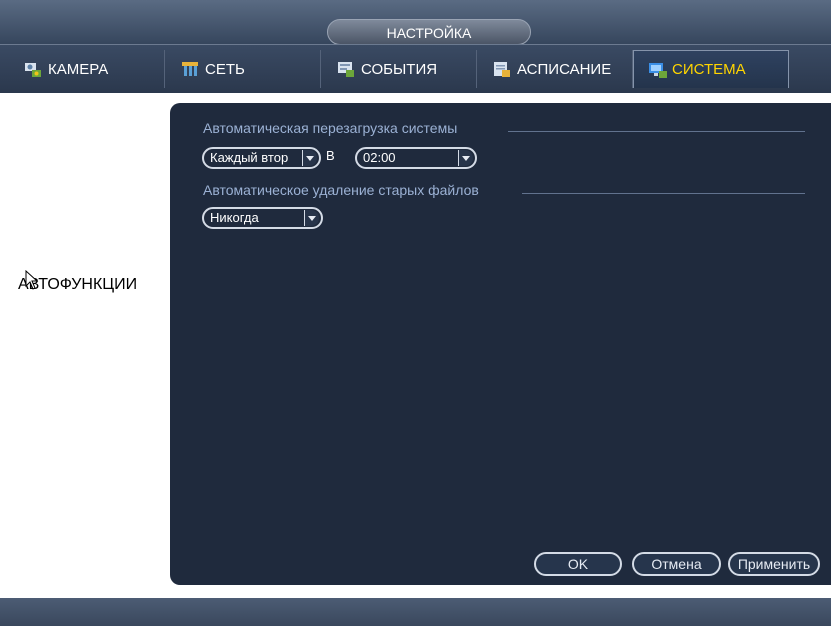 The image size is (831, 626). What do you see at coordinates (262, 218) in the screenshot?
I see `delete-old-files-select: Никогда` at bounding box center [262, 218].